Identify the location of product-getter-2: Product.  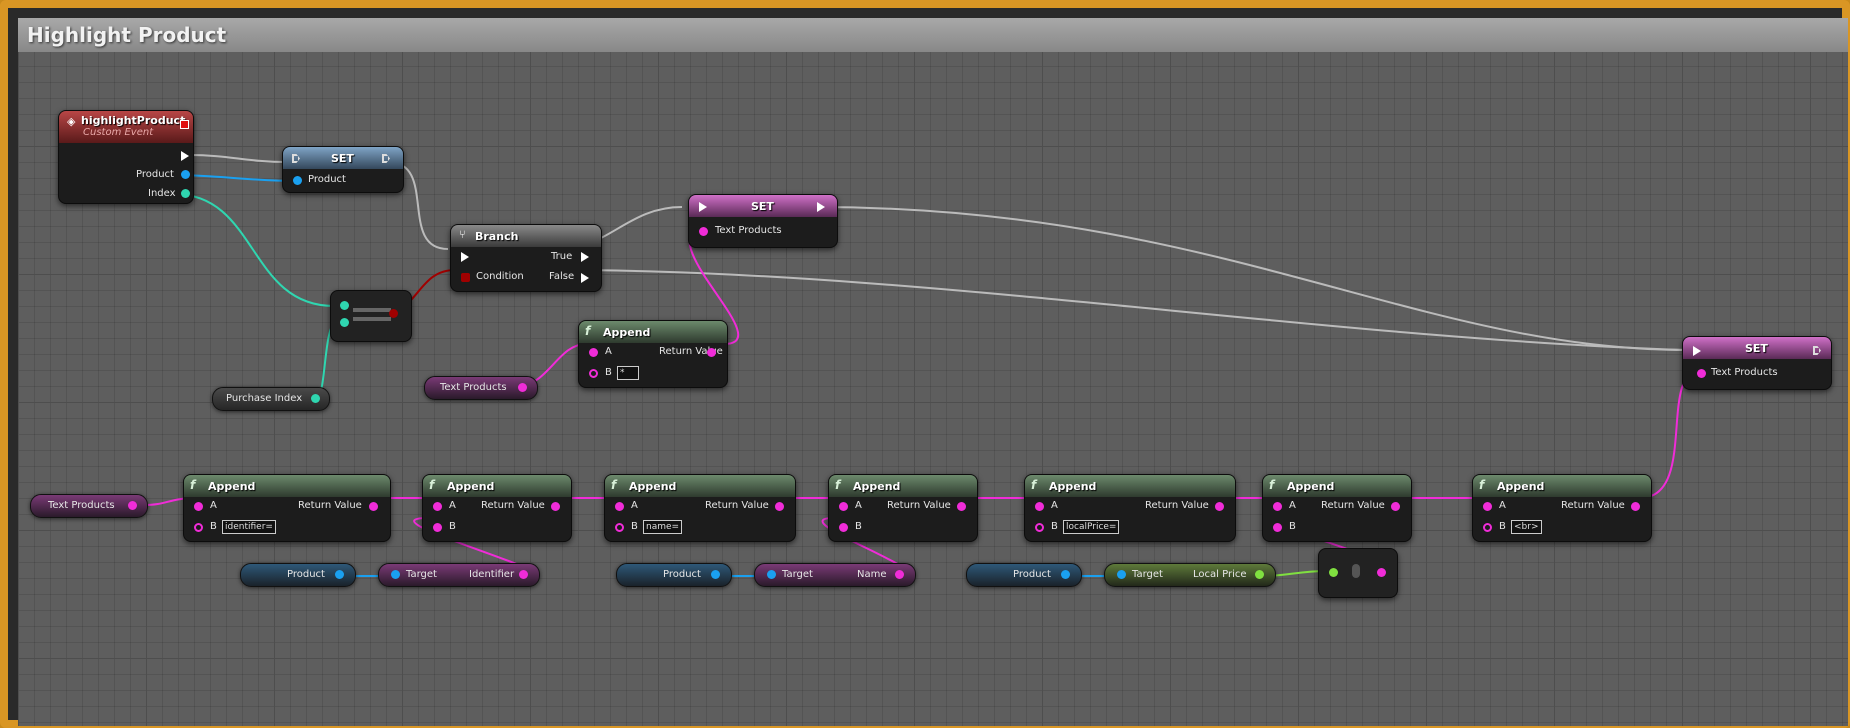
(674, 575).